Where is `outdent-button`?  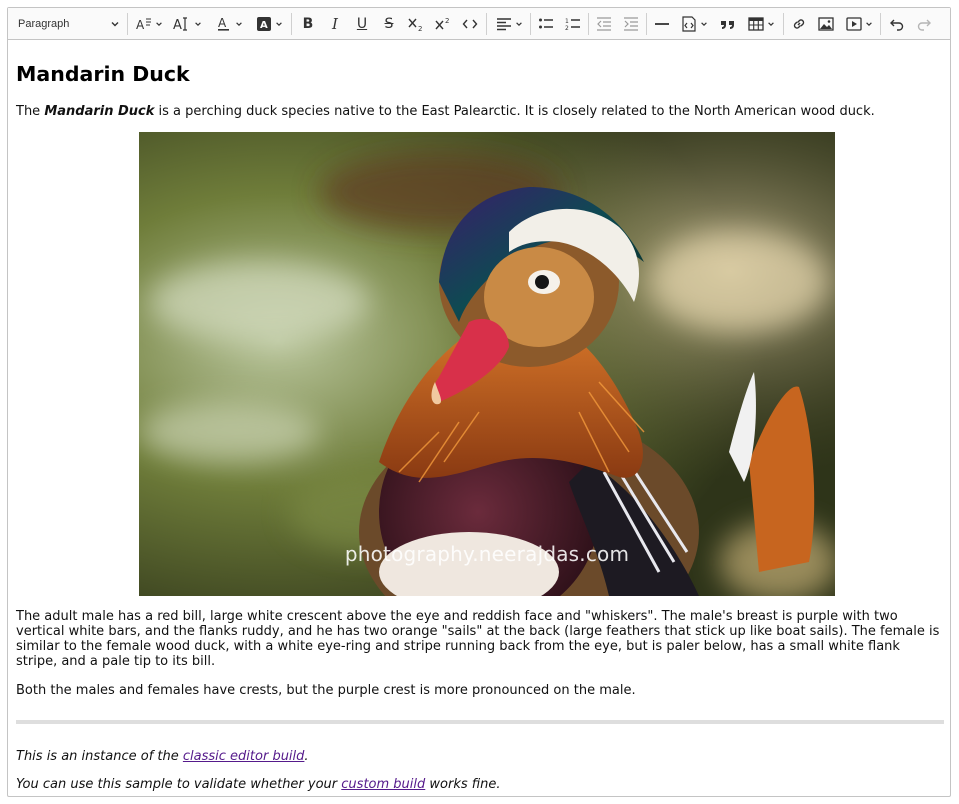 outdent-button is located at coordinates (604, 24).